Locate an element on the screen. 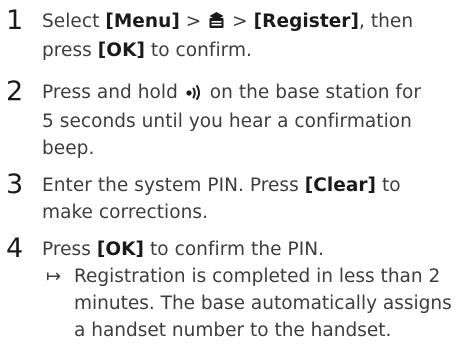  menu-book-icon is located at coordinates (216, 23).